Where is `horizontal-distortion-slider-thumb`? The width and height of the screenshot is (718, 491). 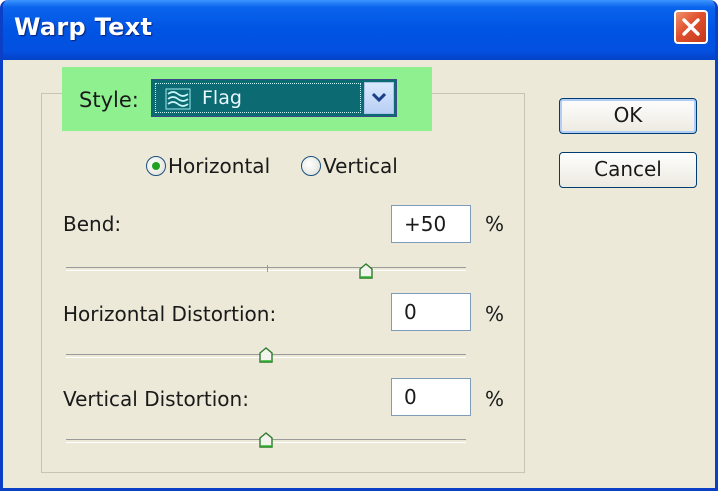
horizontal-distortion-slider-thumb is located at coordinates (266, 355).